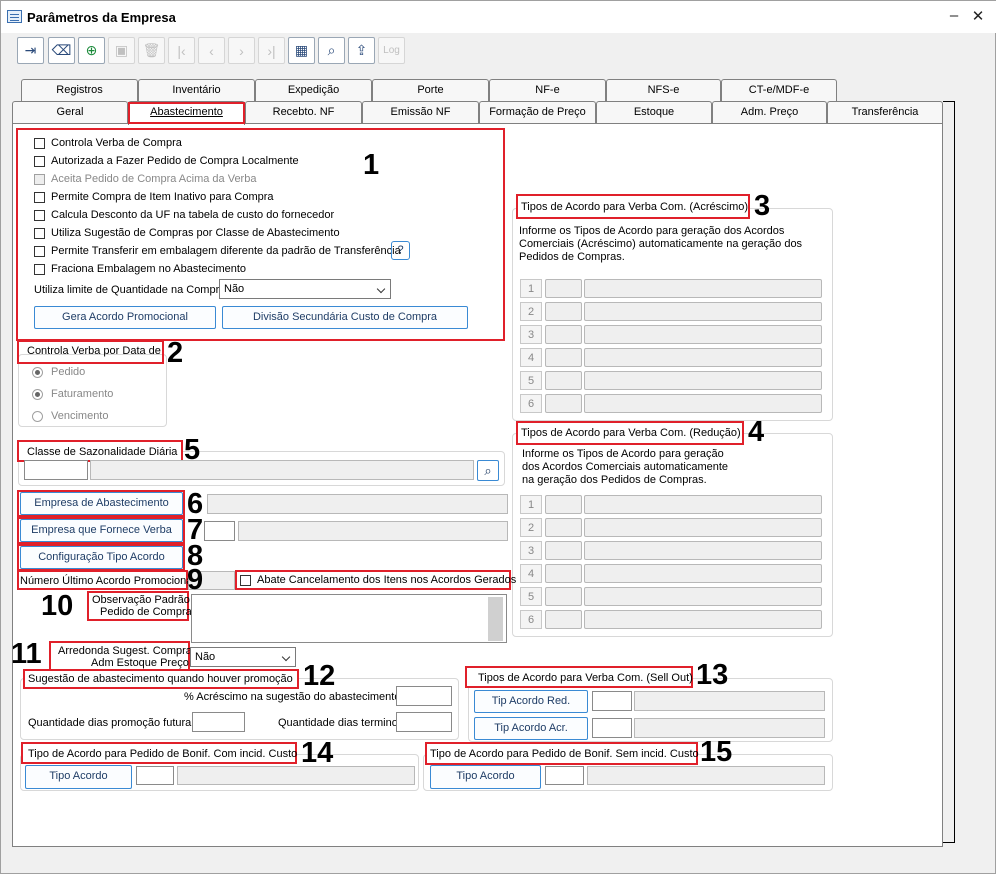  What do you see at coordinates (420, 112) in the screenshot?
I see `tab-emissao-nf: Emissão NF` at bounding box center [420, 112].